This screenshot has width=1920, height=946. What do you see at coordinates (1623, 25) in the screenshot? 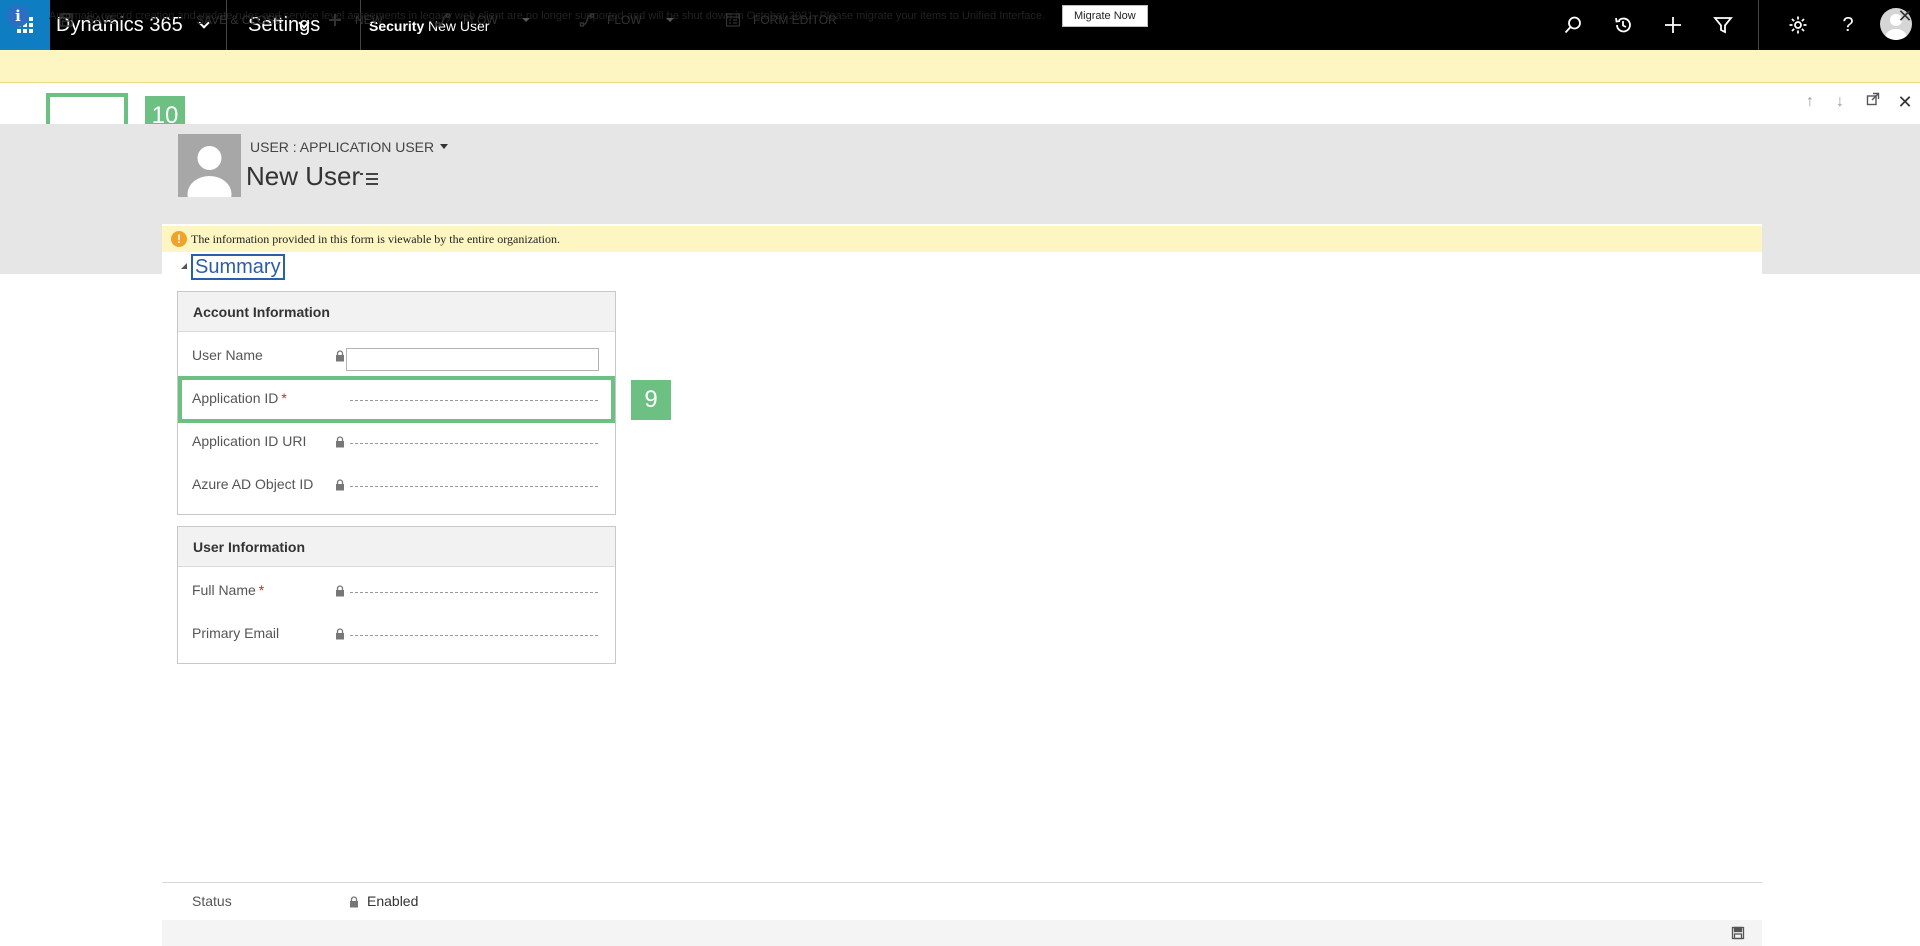
I see `recent-icon` at bounding box center [1623, 25].